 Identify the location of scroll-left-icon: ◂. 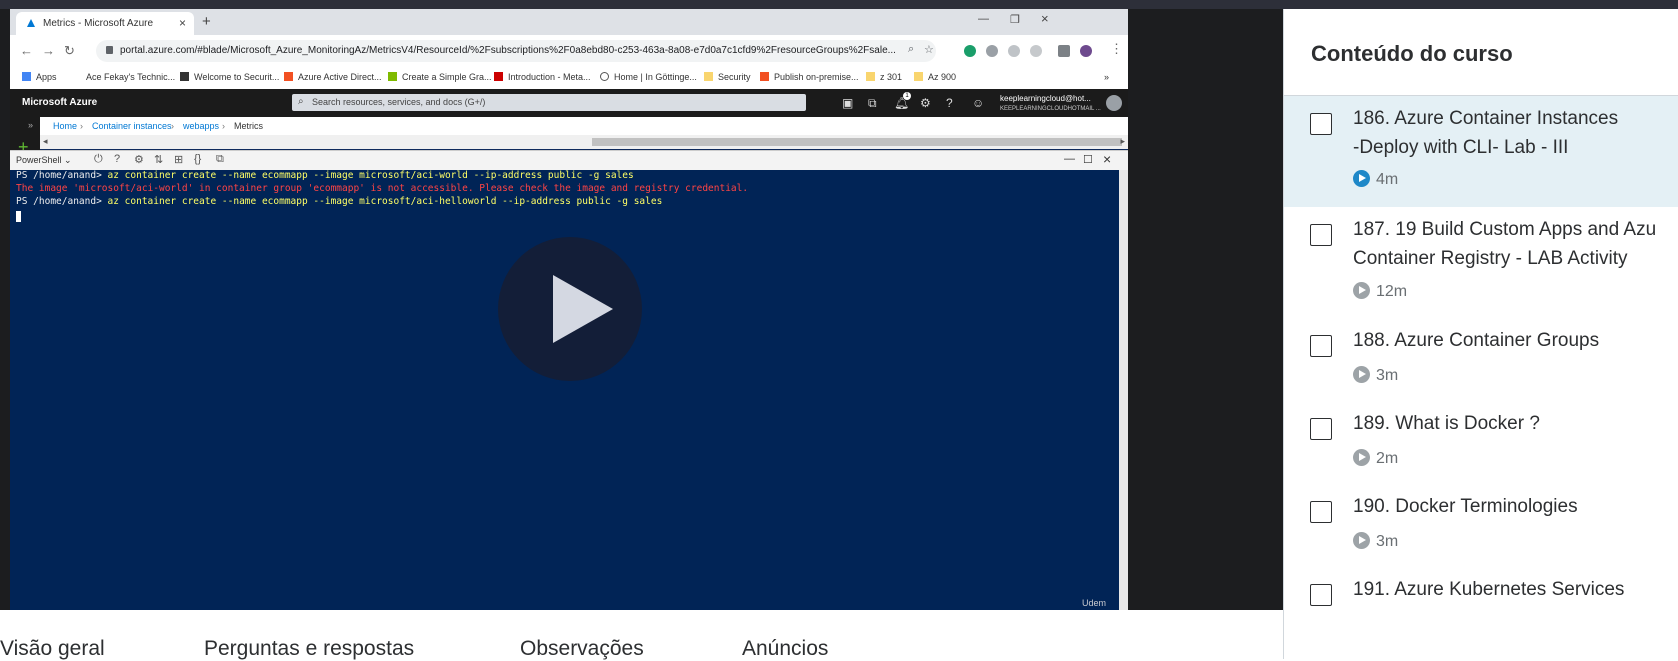
(45, 141).